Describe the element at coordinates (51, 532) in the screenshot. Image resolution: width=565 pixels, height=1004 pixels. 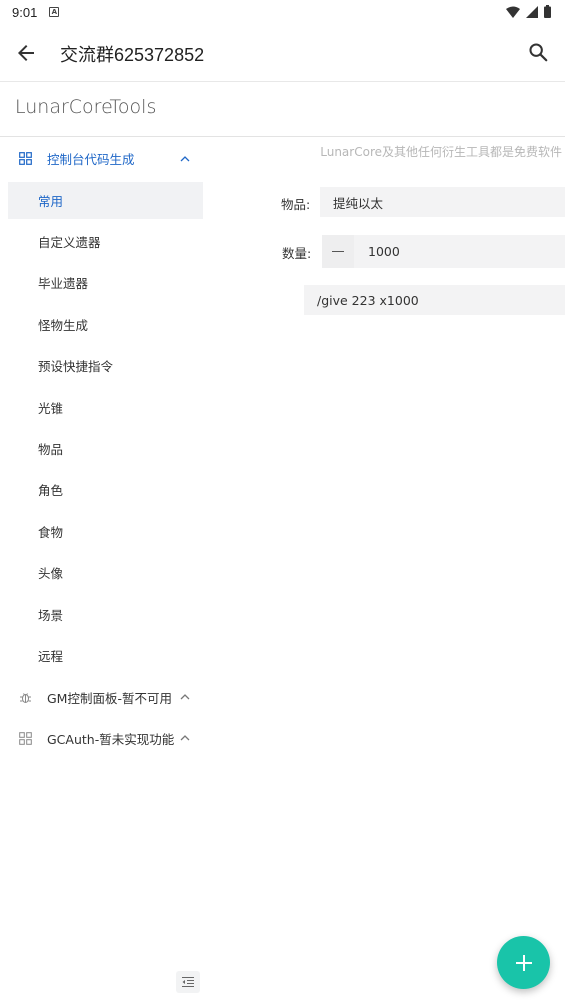
I see `menu-item-label: 食物` at that location.